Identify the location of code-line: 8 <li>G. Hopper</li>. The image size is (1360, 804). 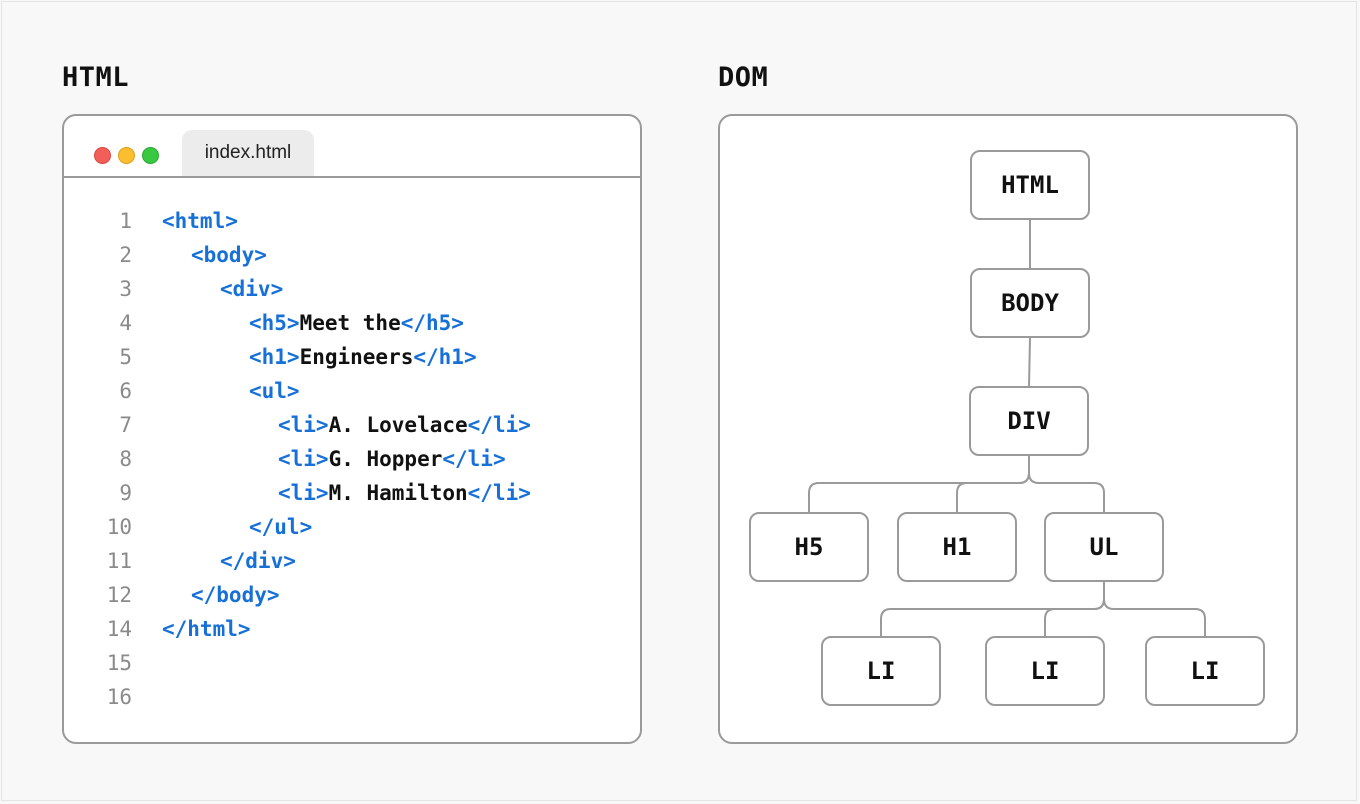
(352, 459).